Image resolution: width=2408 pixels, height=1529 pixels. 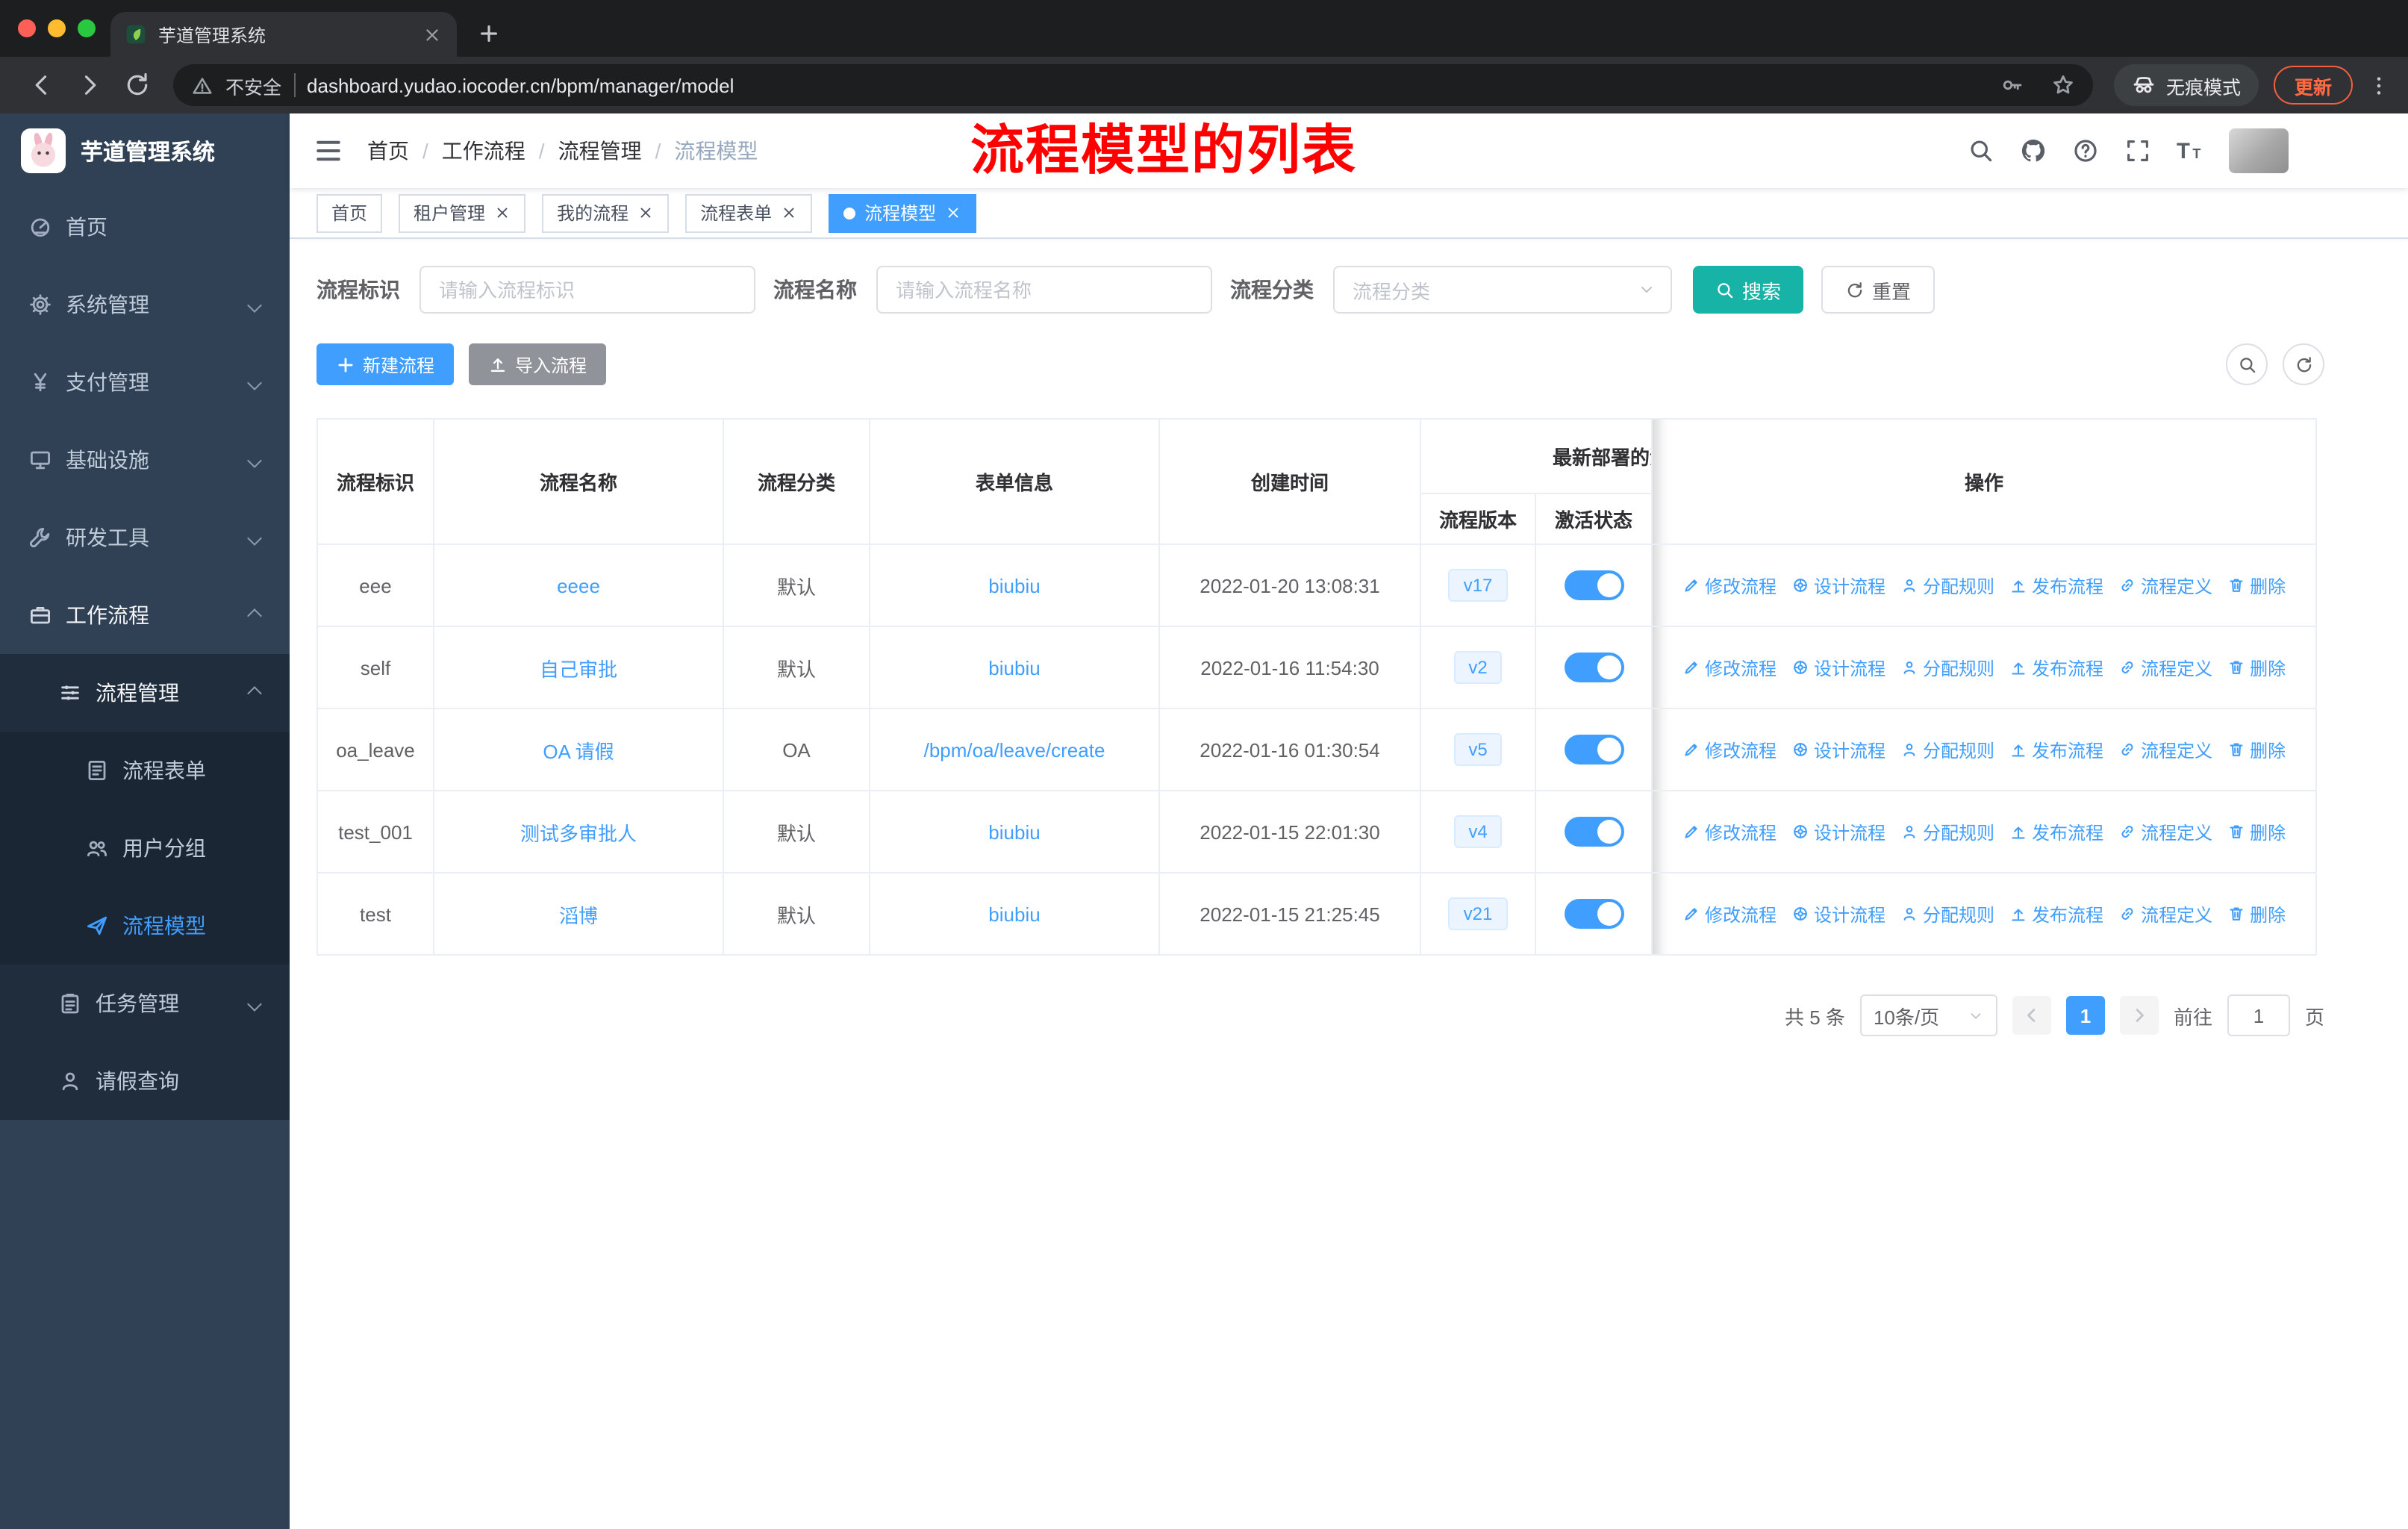 What do you see at coordinates (2031, 1015) in the screenshot?
I see `prev-page-button` at bounding box center [2031, 1015].